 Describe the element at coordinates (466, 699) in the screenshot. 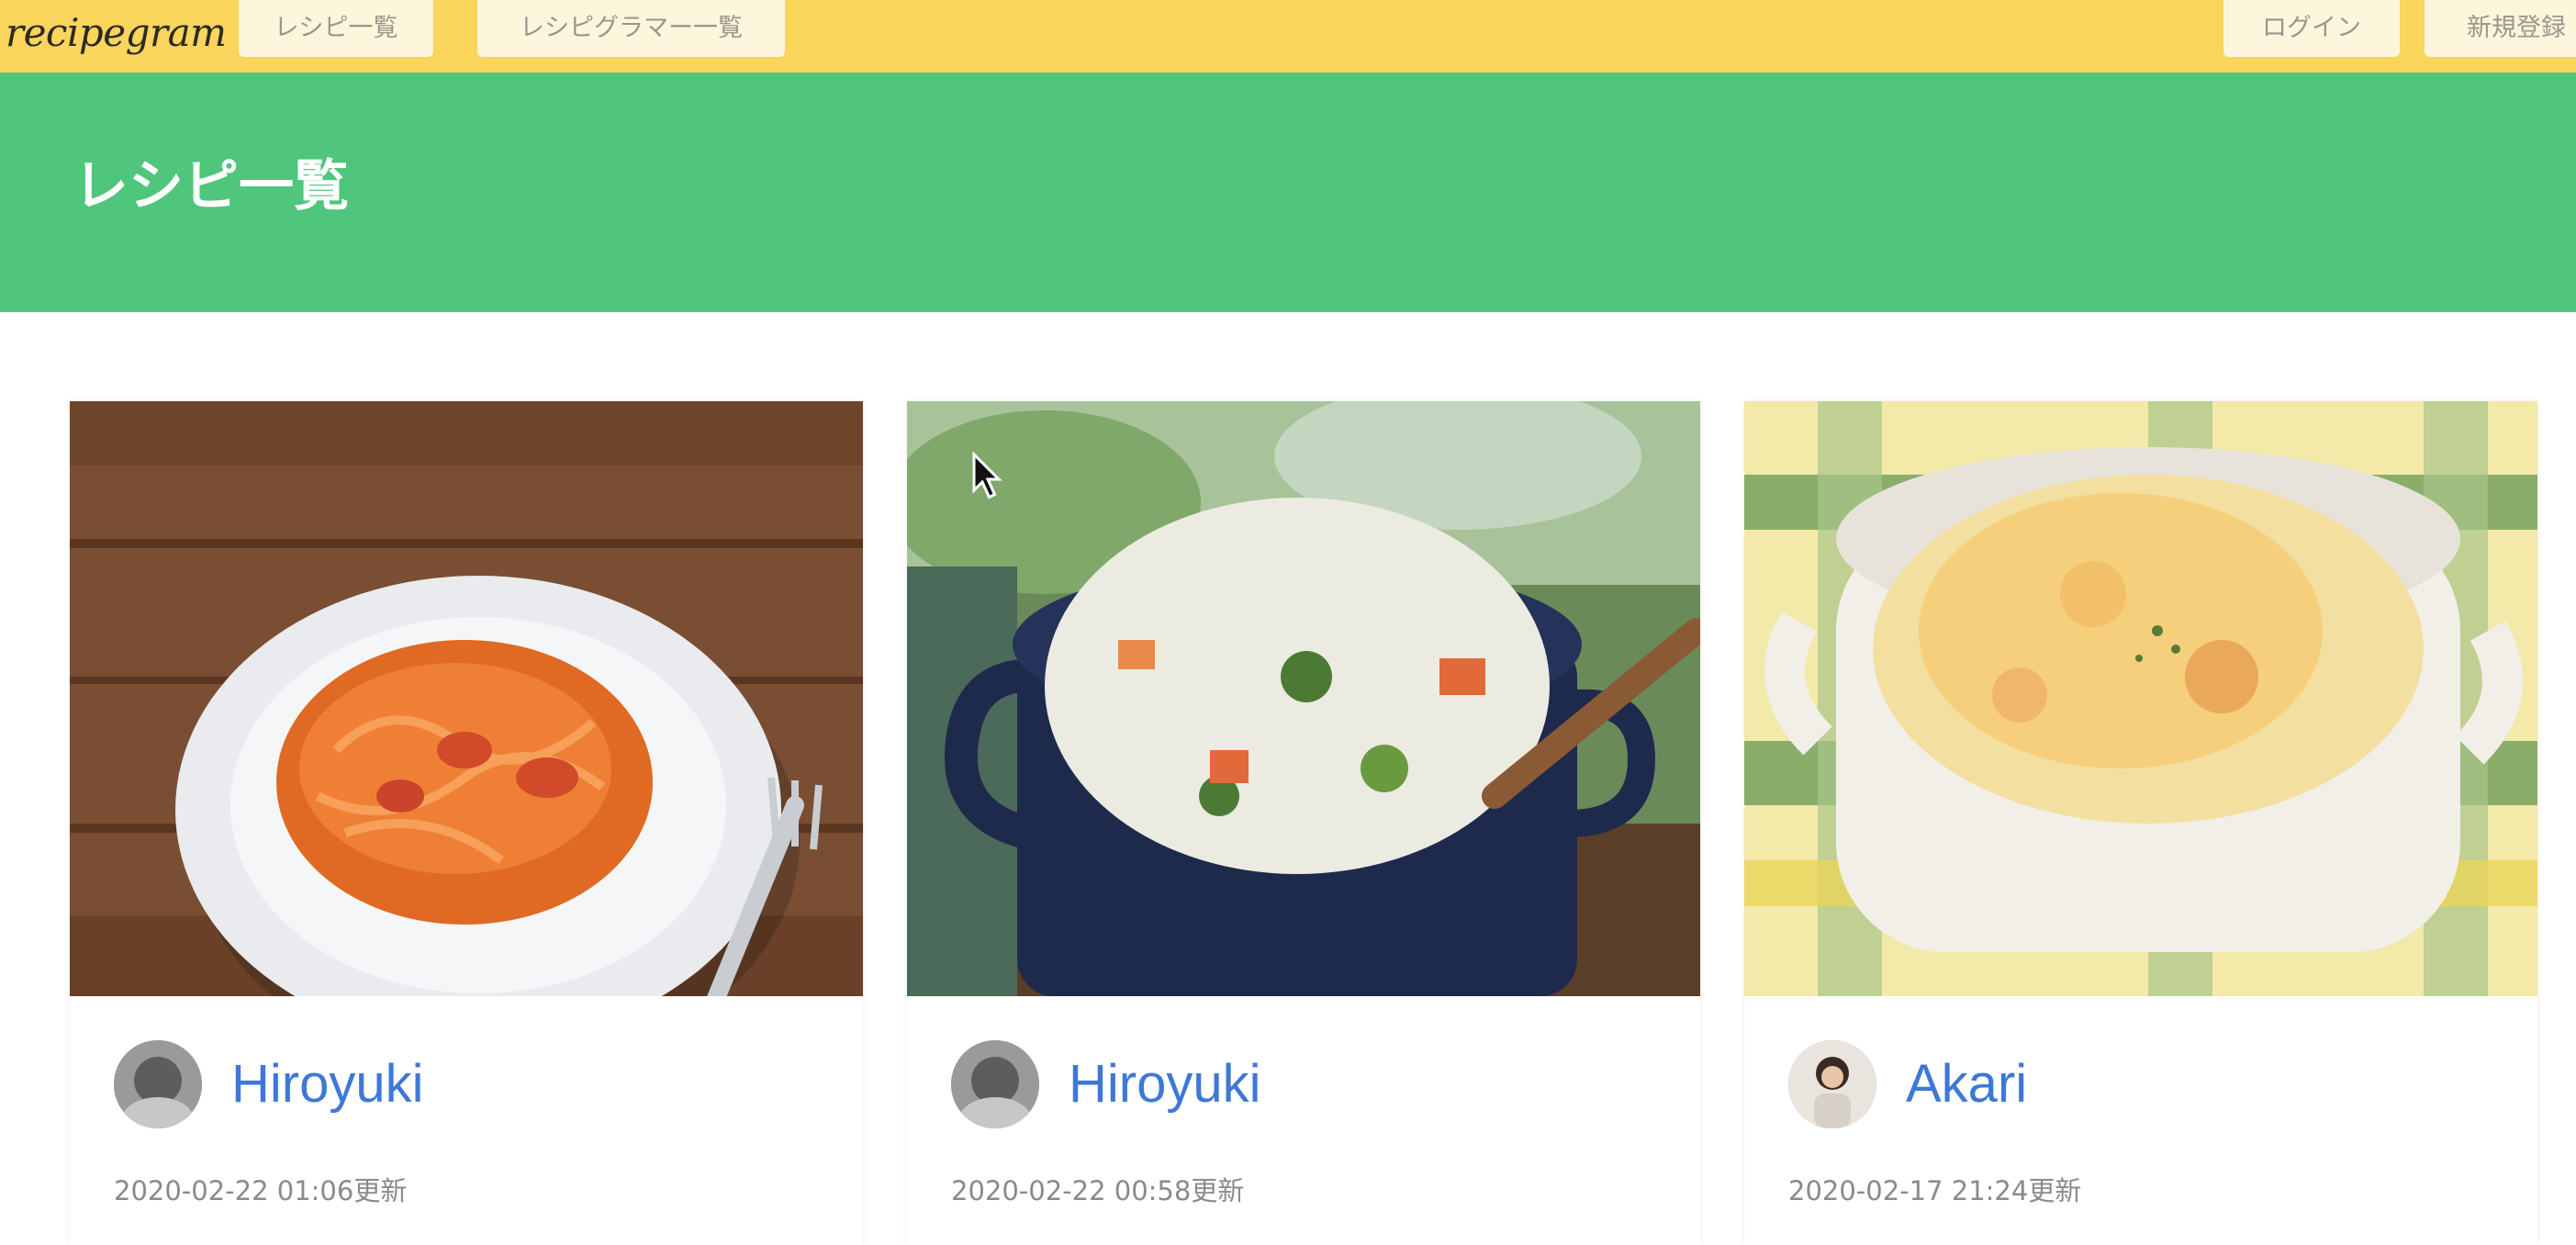

I see `recipe-photo-napolitan` at that location.